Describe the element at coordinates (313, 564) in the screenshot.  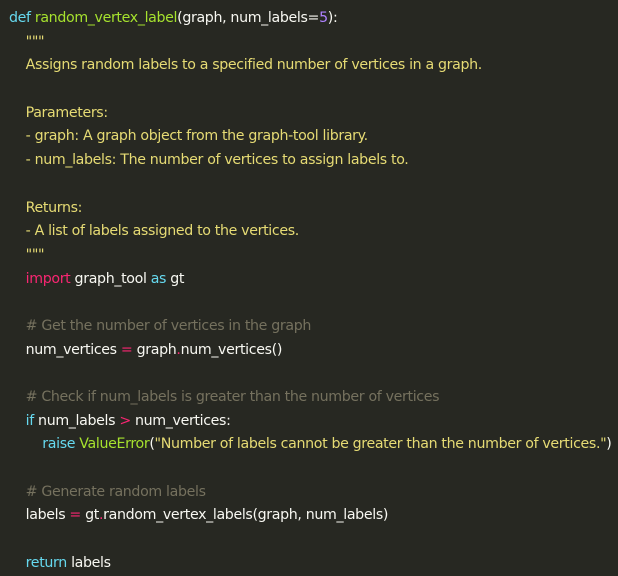
I see `code-line: return labels` at that location.